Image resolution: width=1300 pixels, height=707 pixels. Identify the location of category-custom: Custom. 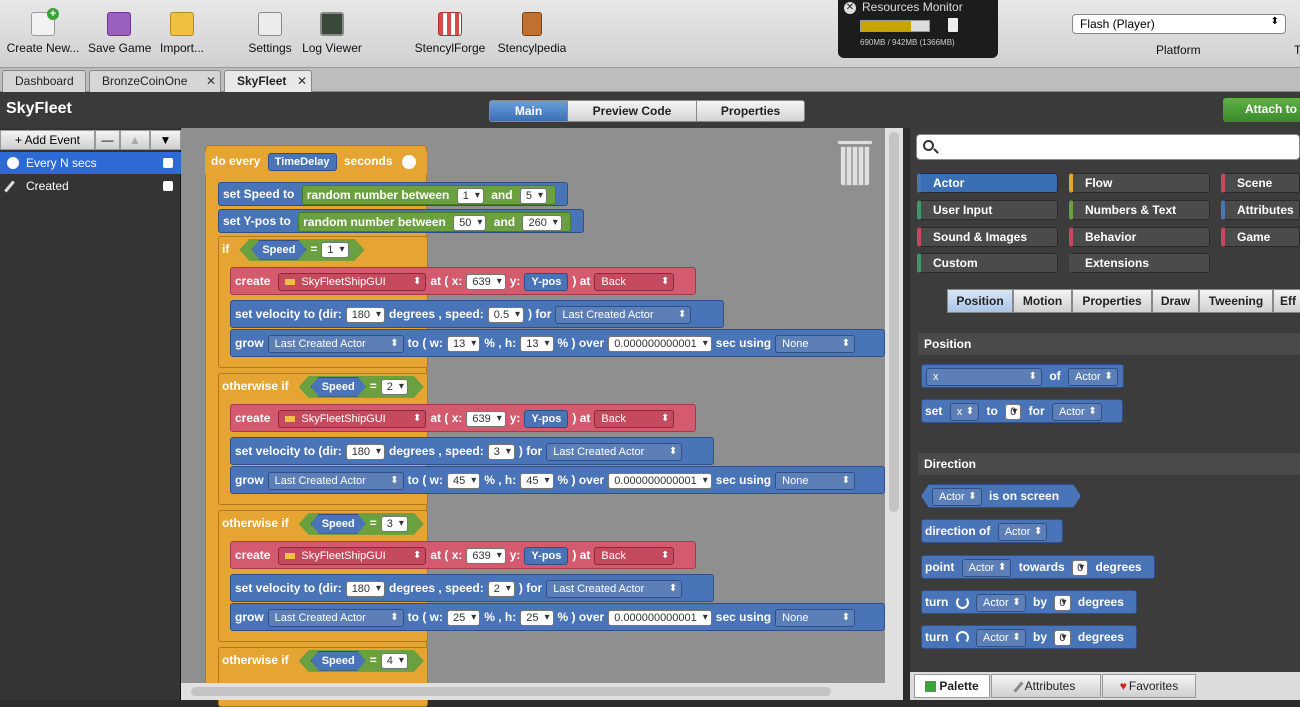
(987, 263).